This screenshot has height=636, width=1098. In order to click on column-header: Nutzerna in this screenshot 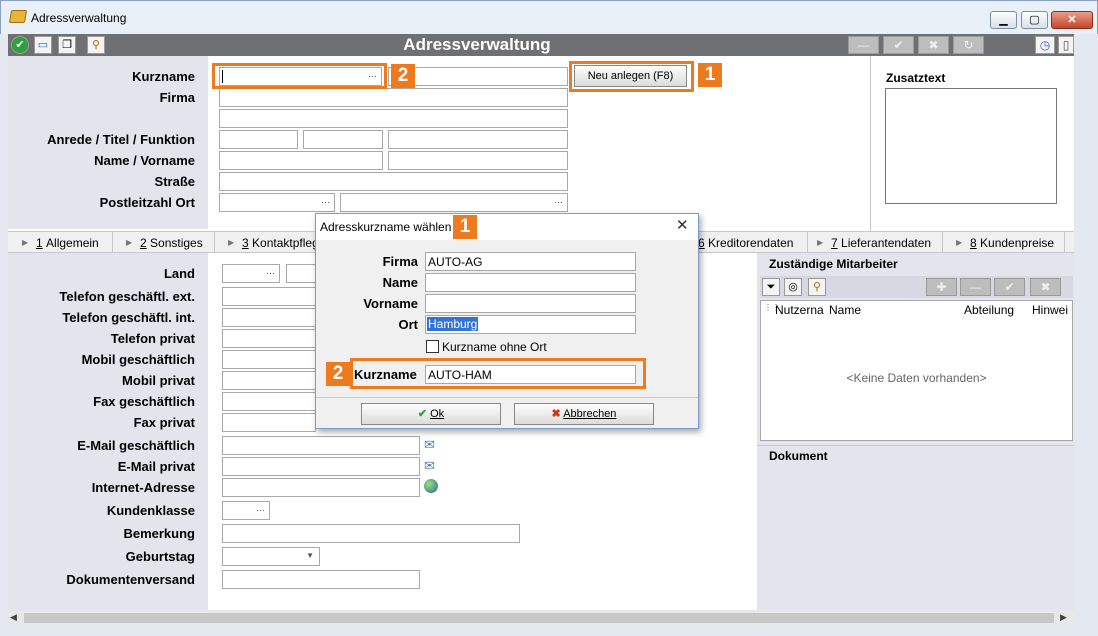, I will do `click(799, 310)`.